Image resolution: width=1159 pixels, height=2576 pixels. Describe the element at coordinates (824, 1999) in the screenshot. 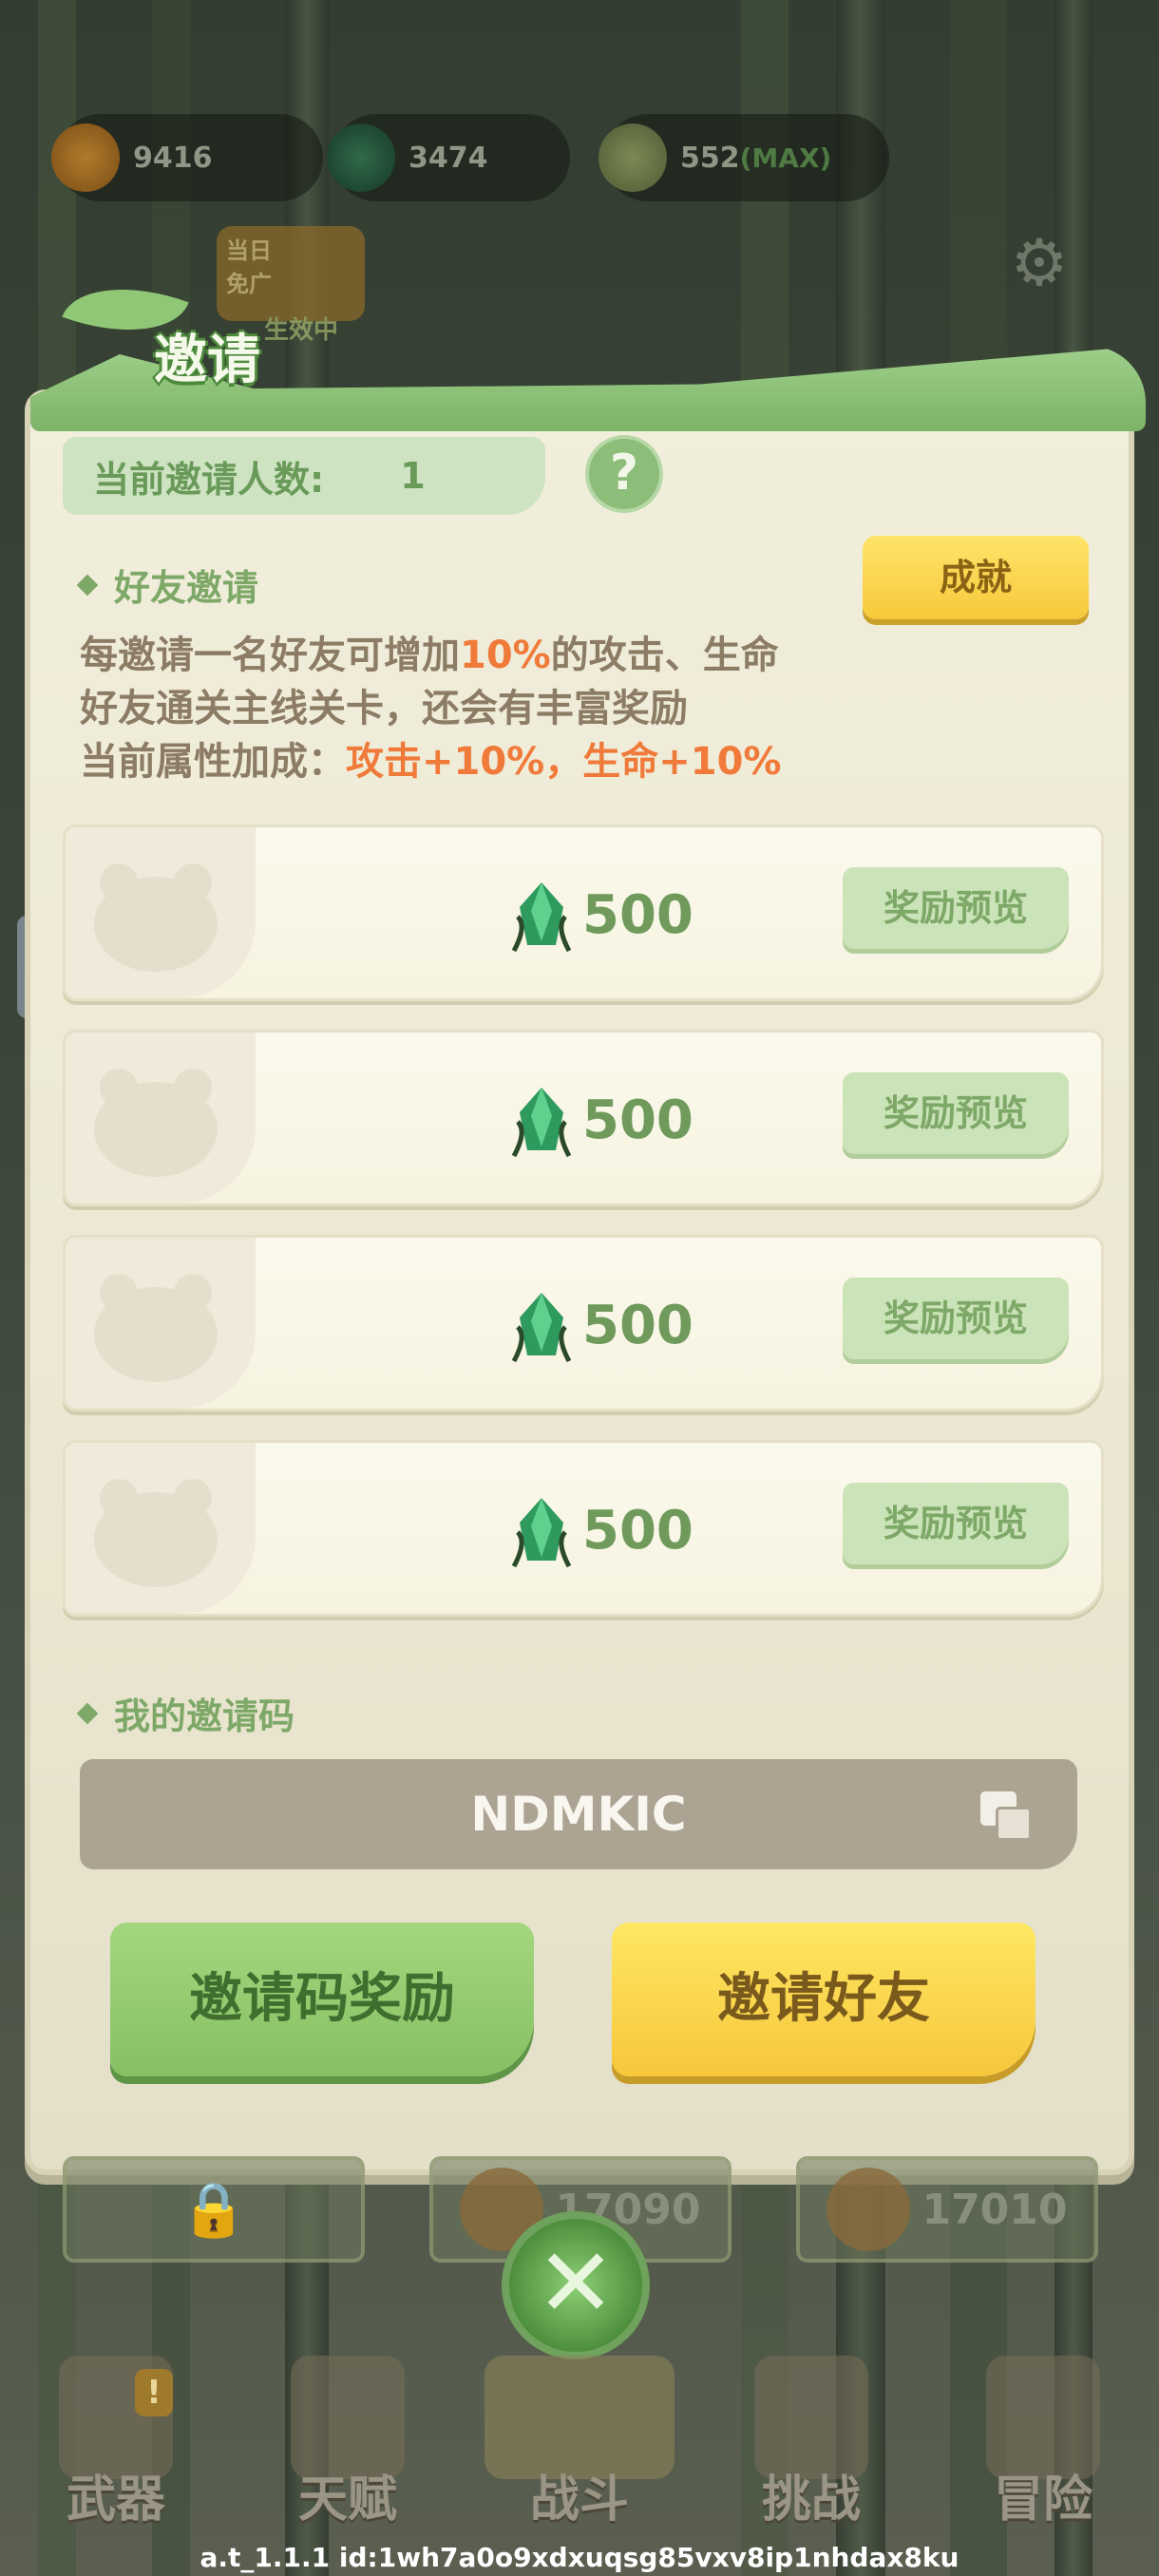

I see `invite-friend-button: 邀请好友` at that location.